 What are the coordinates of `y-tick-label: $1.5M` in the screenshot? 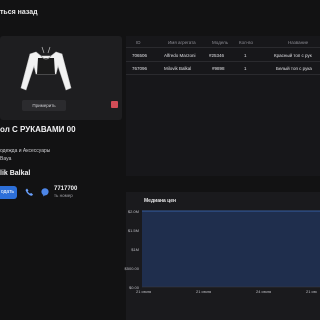 It's located at (133, 230).